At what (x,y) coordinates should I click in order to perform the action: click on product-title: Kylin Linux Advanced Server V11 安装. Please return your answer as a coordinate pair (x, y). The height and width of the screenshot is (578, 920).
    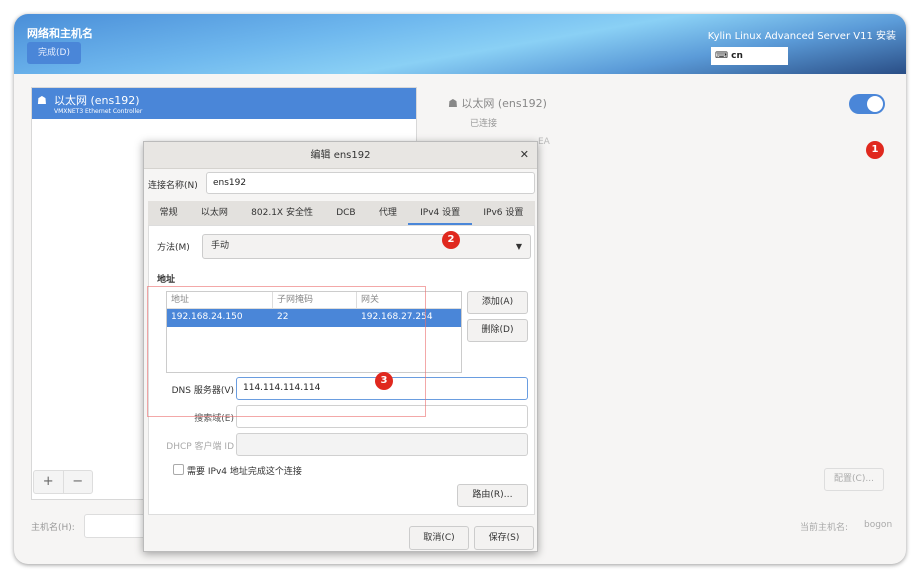
    Looking at the image, I should click on (801, 36).